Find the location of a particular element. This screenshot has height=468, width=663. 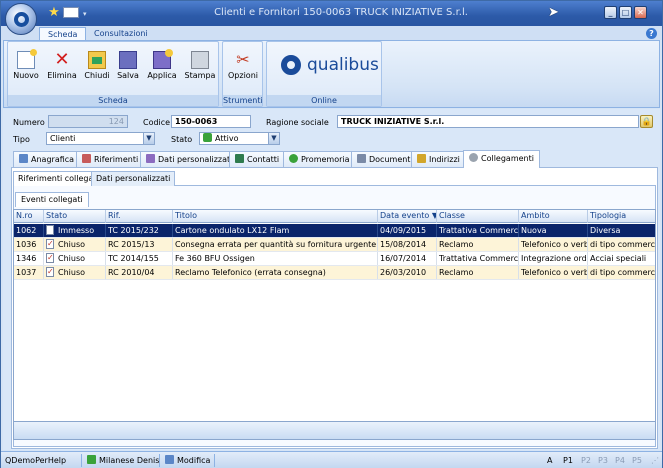

chiudi-button: Chiudi is located at coordinates (97, 68).